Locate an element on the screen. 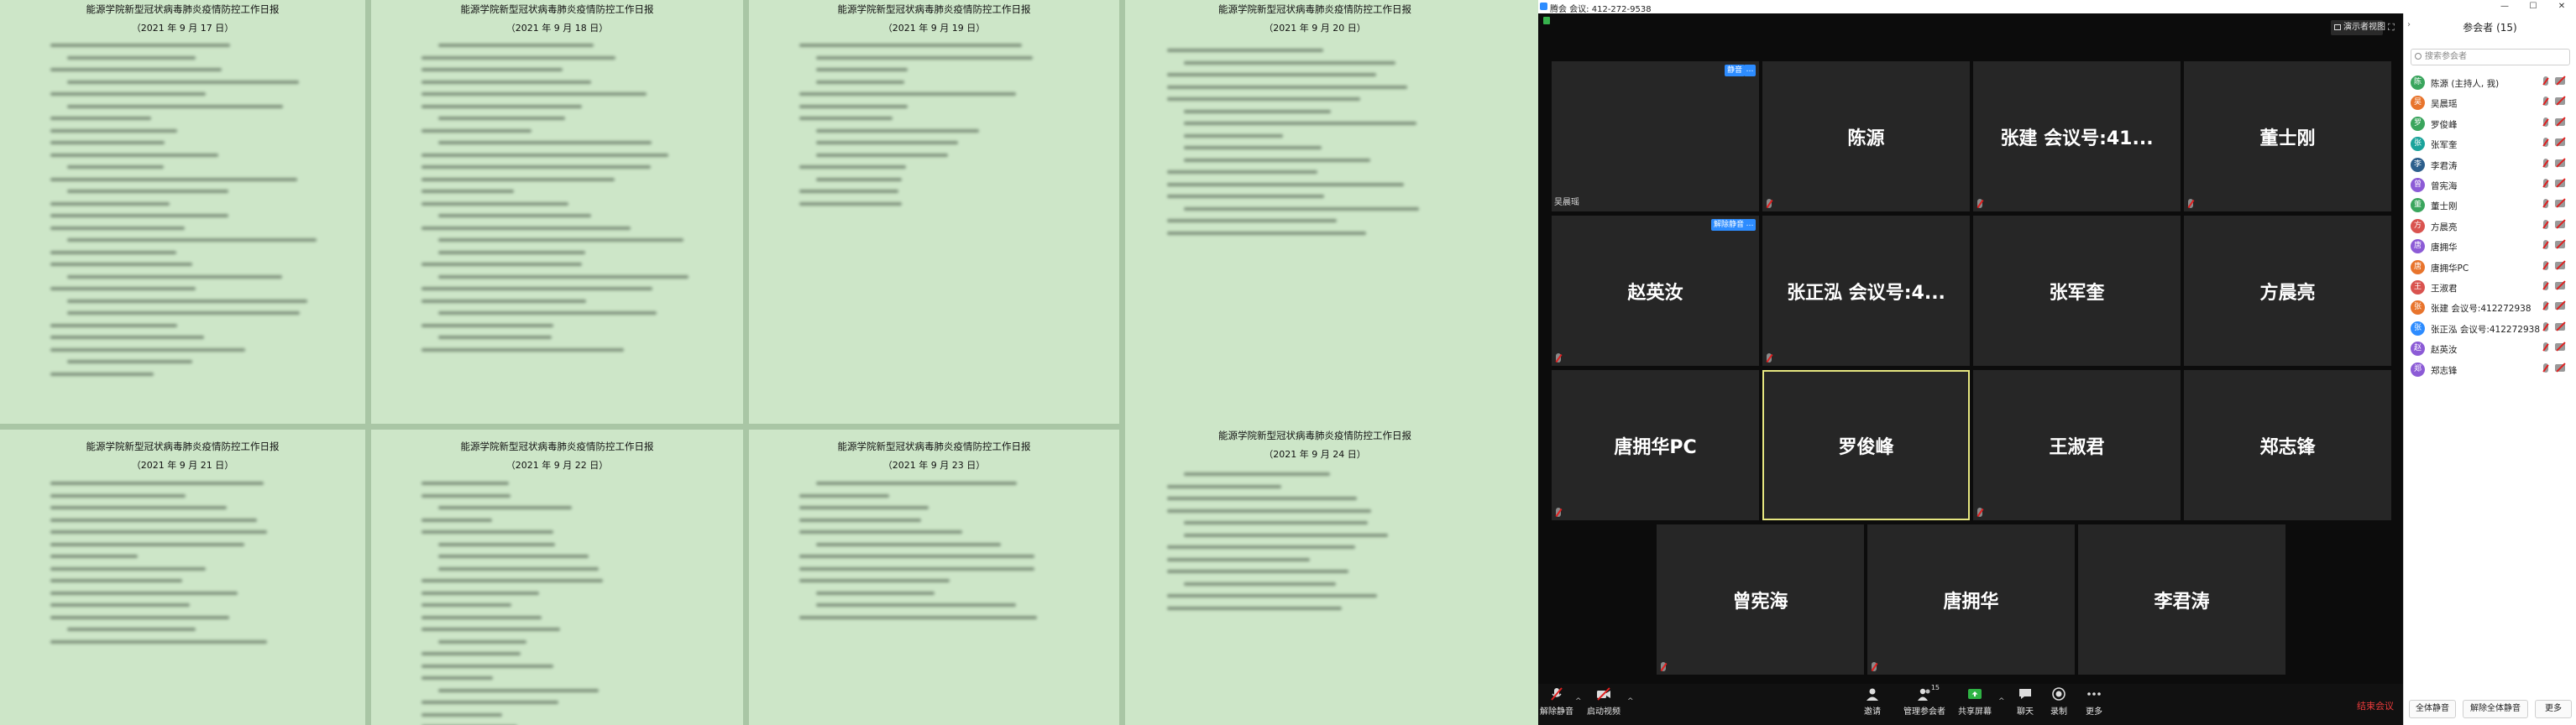 The image size is (2576, 725). unmute-badge: 解除静音 is located at coordinates (1729, 225).